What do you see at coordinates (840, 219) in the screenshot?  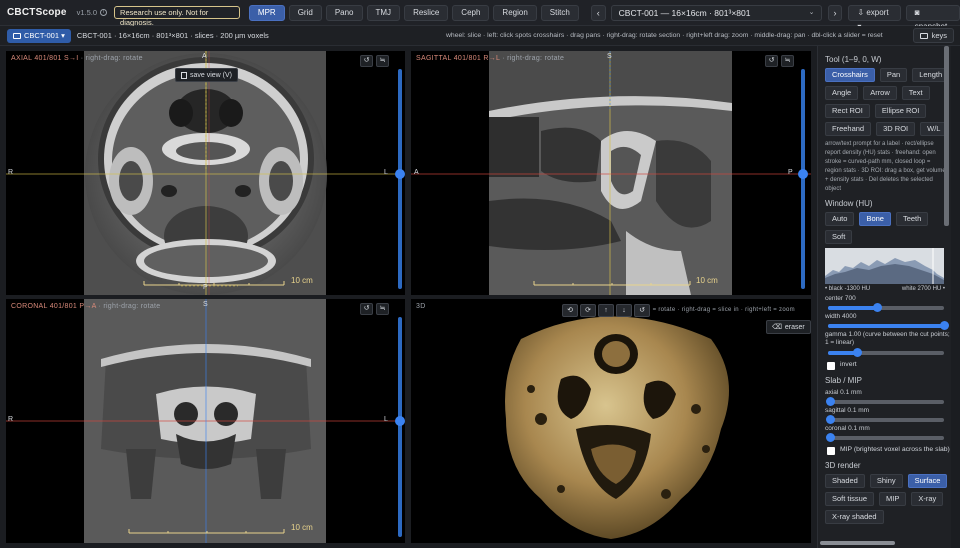 I see `window-auto-button: Auto` at bounding box center [840, 219].